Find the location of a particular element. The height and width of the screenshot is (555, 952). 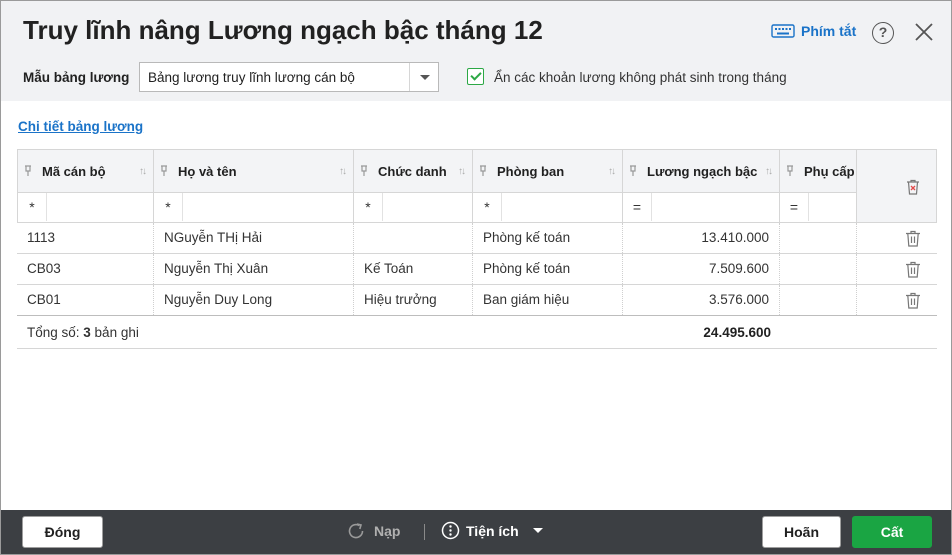

column-header-code: Mã cán bộ ↑↓ is located at coordinates (85, 170).